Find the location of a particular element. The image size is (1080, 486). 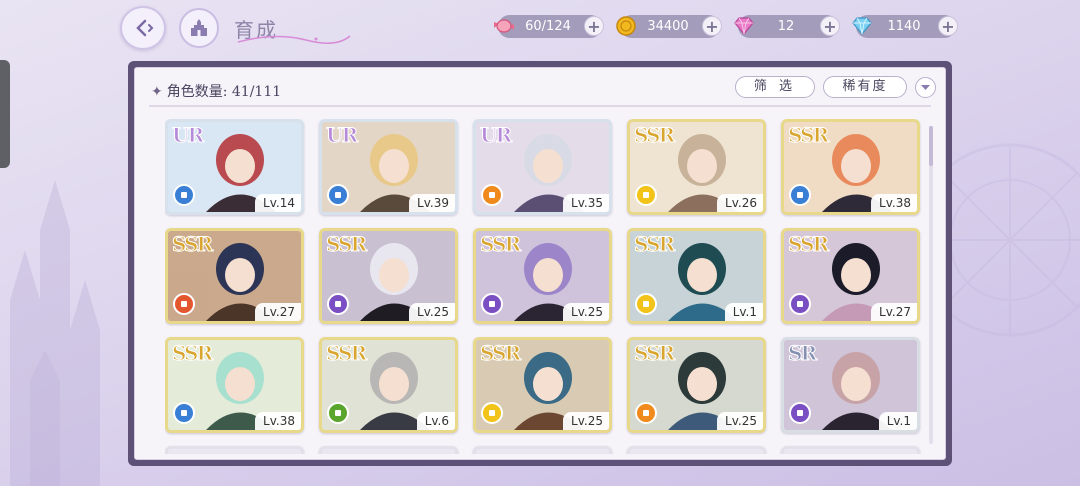

castle-home-icon is located at coordinates (199, 27).